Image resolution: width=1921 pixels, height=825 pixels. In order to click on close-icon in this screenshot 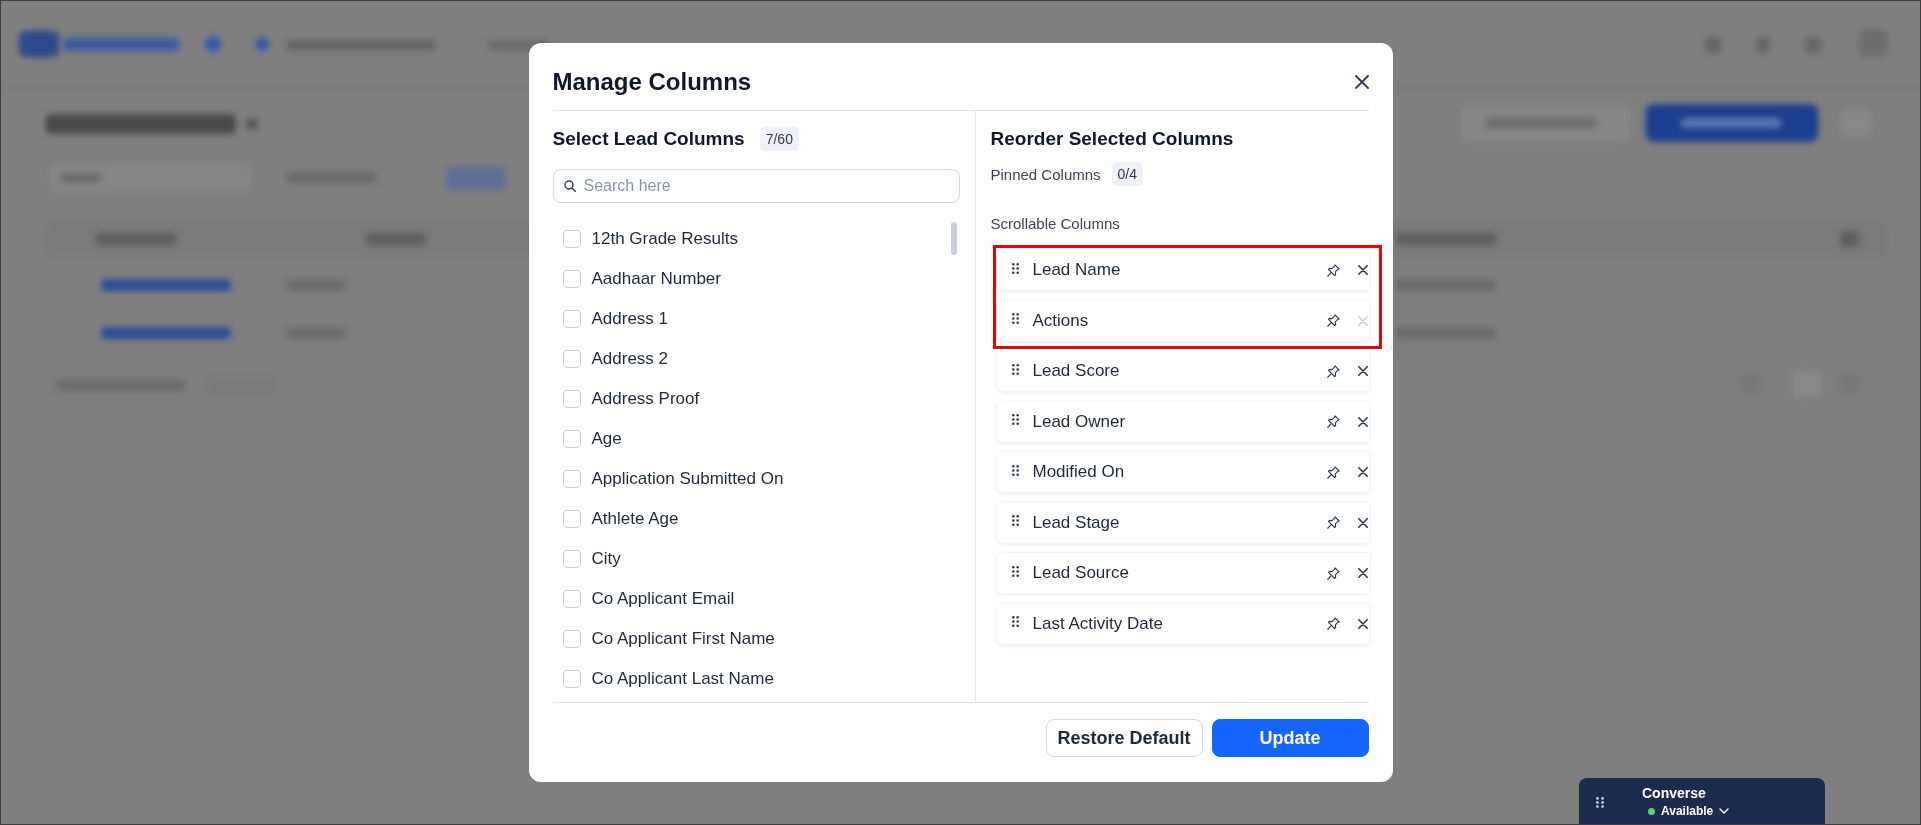, I will do `click(1361, 81)`.